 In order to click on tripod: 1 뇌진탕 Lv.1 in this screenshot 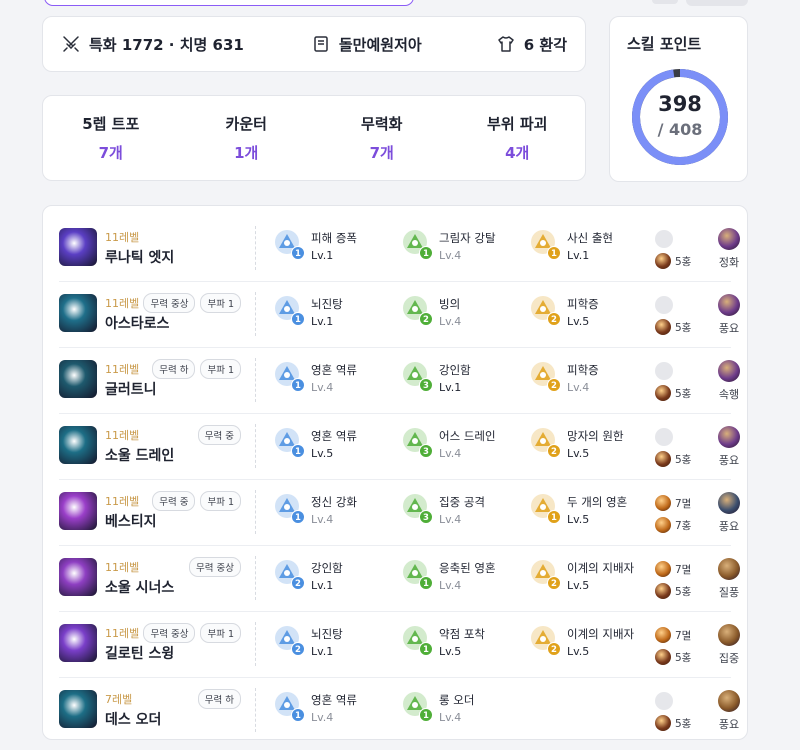, I will do `click(333, 316)`.